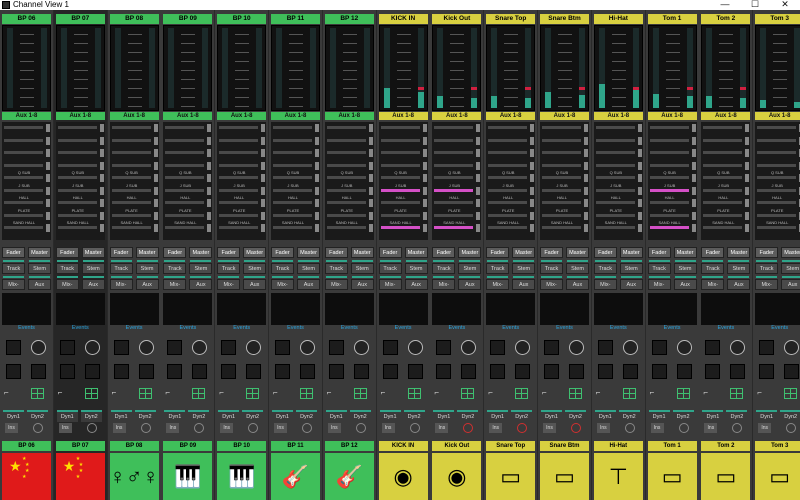 The image size is (800, 500). I want to click on strip-name-label: BP 10, so click(242, 19).